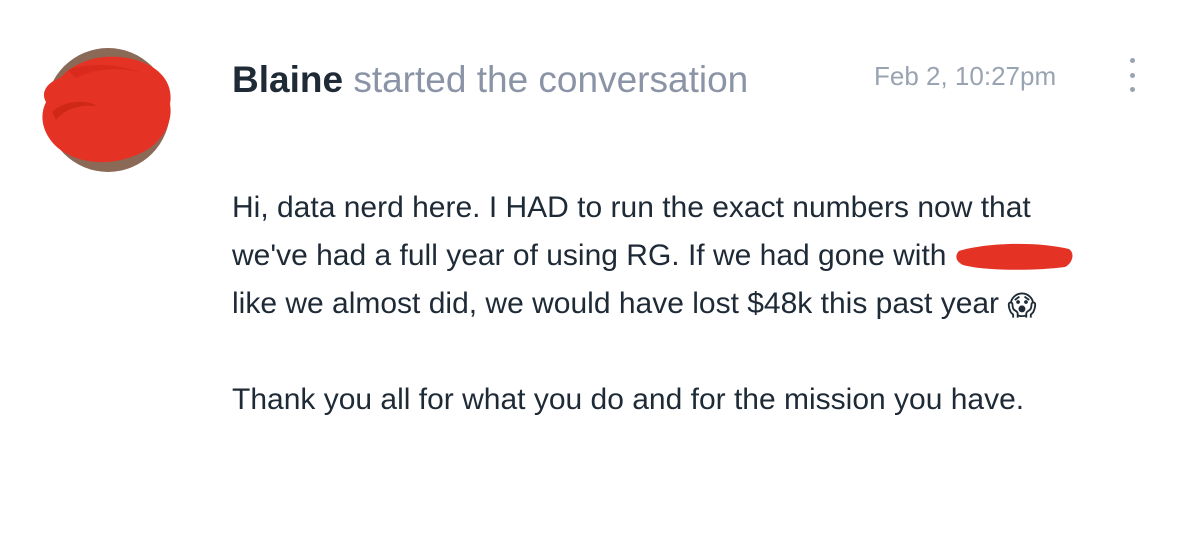 The width and height of the screenshot is (1200, 558). I want to click on inline-redaction, so click(1015, 256).